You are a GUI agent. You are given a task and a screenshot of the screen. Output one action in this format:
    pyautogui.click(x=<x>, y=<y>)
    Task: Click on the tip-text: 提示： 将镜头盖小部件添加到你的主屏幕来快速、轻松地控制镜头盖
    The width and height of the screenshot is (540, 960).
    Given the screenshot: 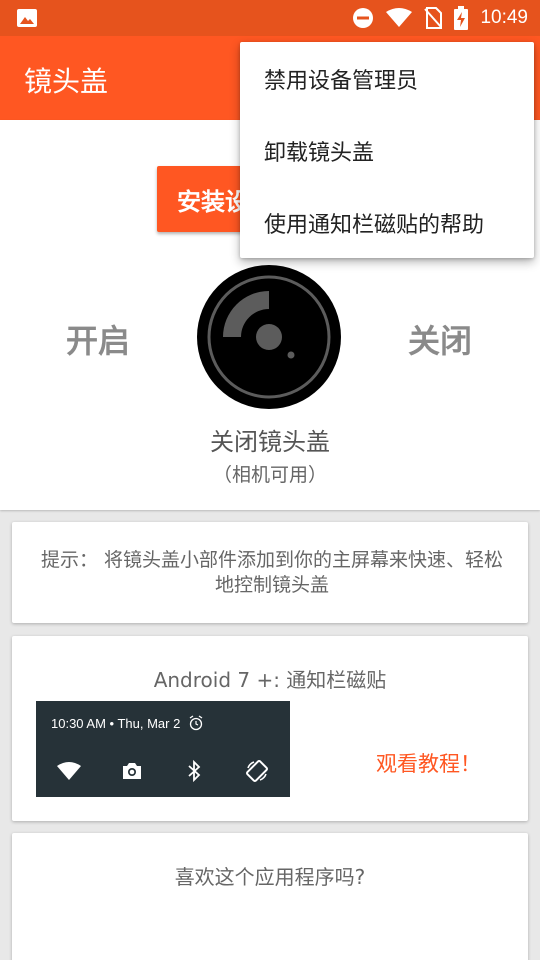 What is the action you would take?
    pyautogui.click(x=272, y=572)
    